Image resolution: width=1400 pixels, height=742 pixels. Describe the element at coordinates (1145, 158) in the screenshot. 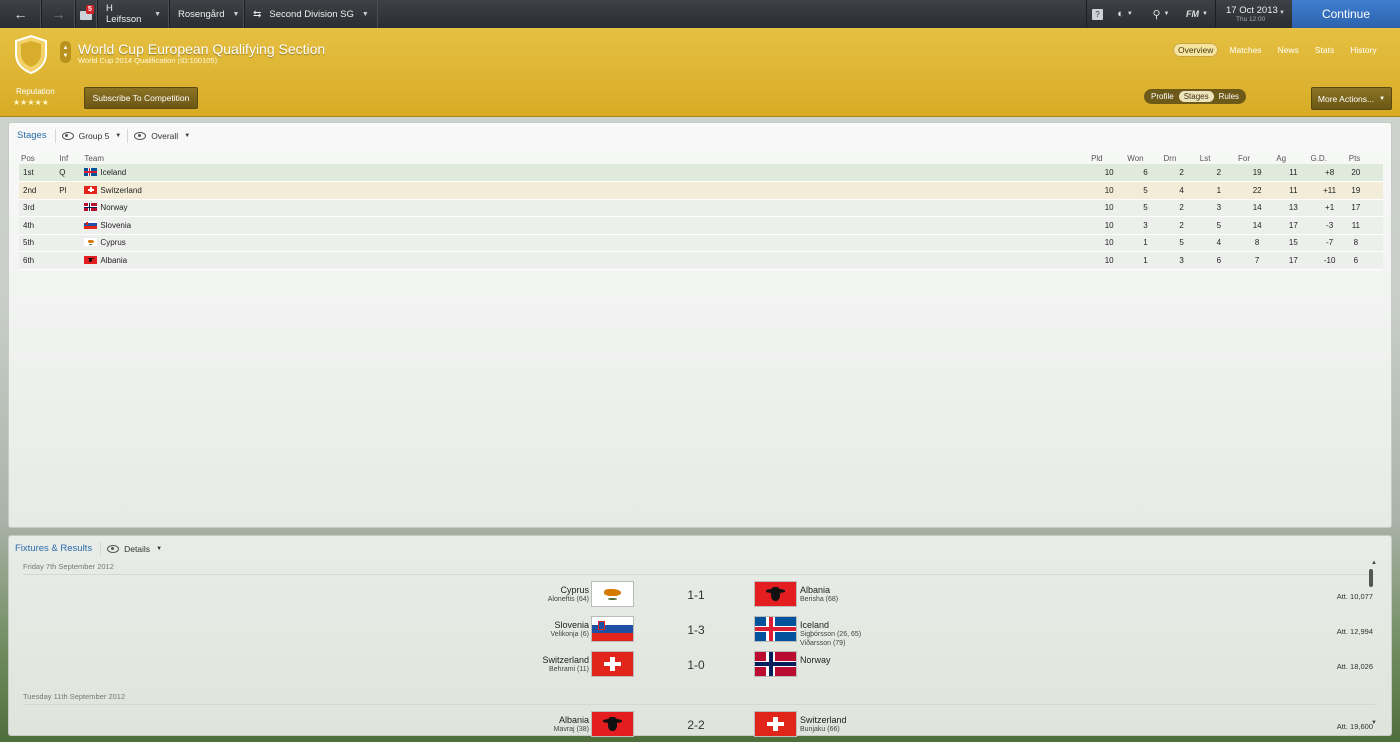

I see `col-won: Won` at that location.